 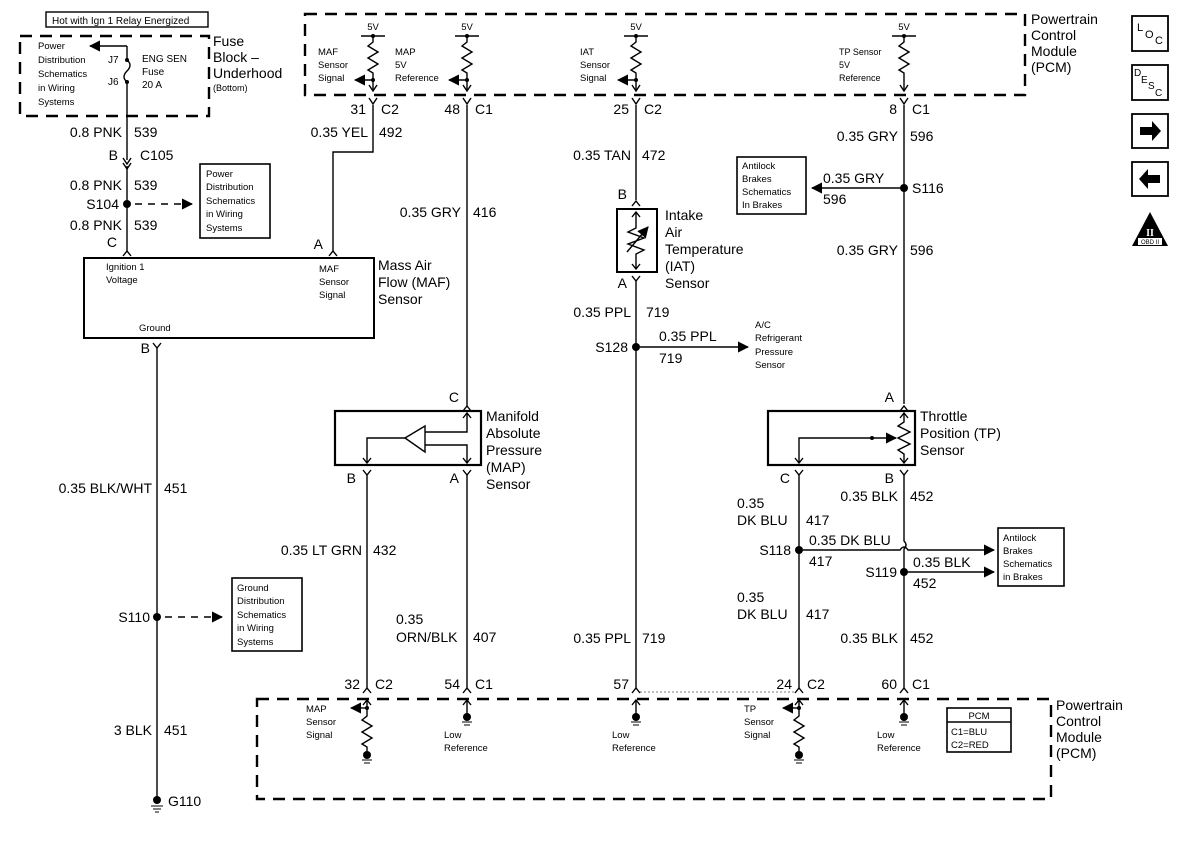 What do you see at coordinates (340, 132) in the screenshot?
I see `svg-text: 0.35 YEL` at bounding box center [340, 132].